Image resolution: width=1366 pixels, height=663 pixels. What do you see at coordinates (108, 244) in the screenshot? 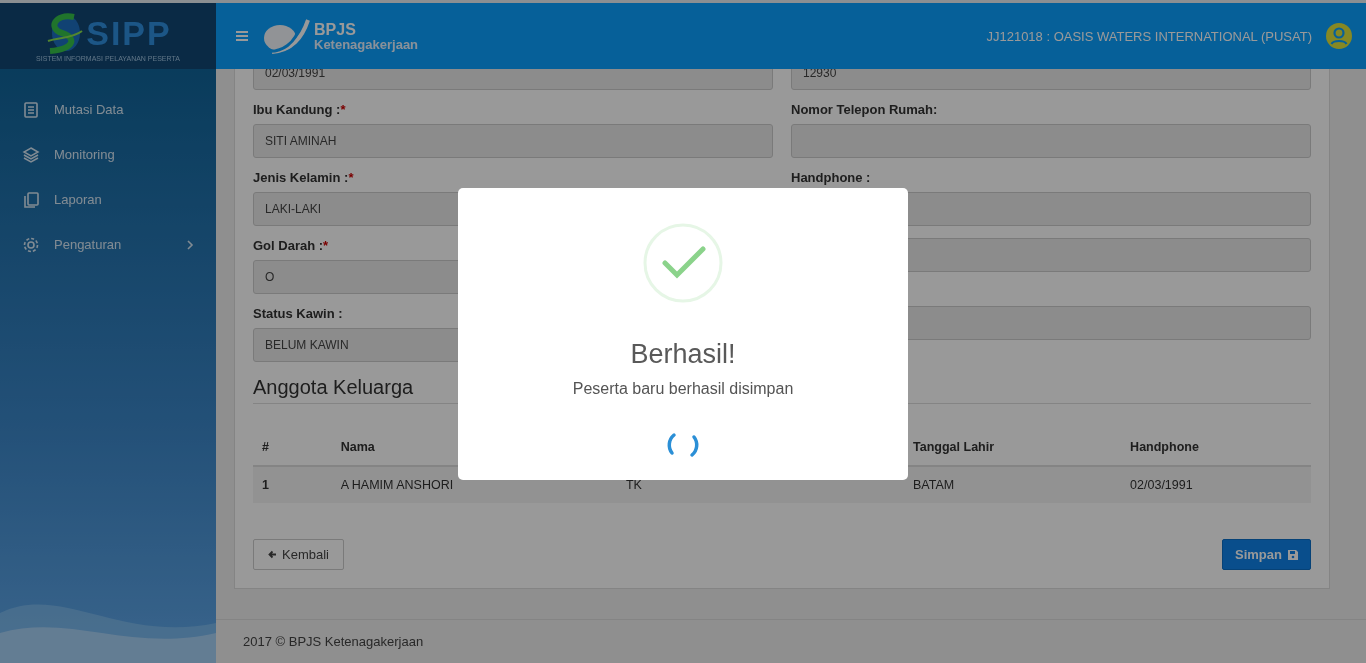
I see `sidebar-item: Pengaturan` at bounding box center [108, 244].